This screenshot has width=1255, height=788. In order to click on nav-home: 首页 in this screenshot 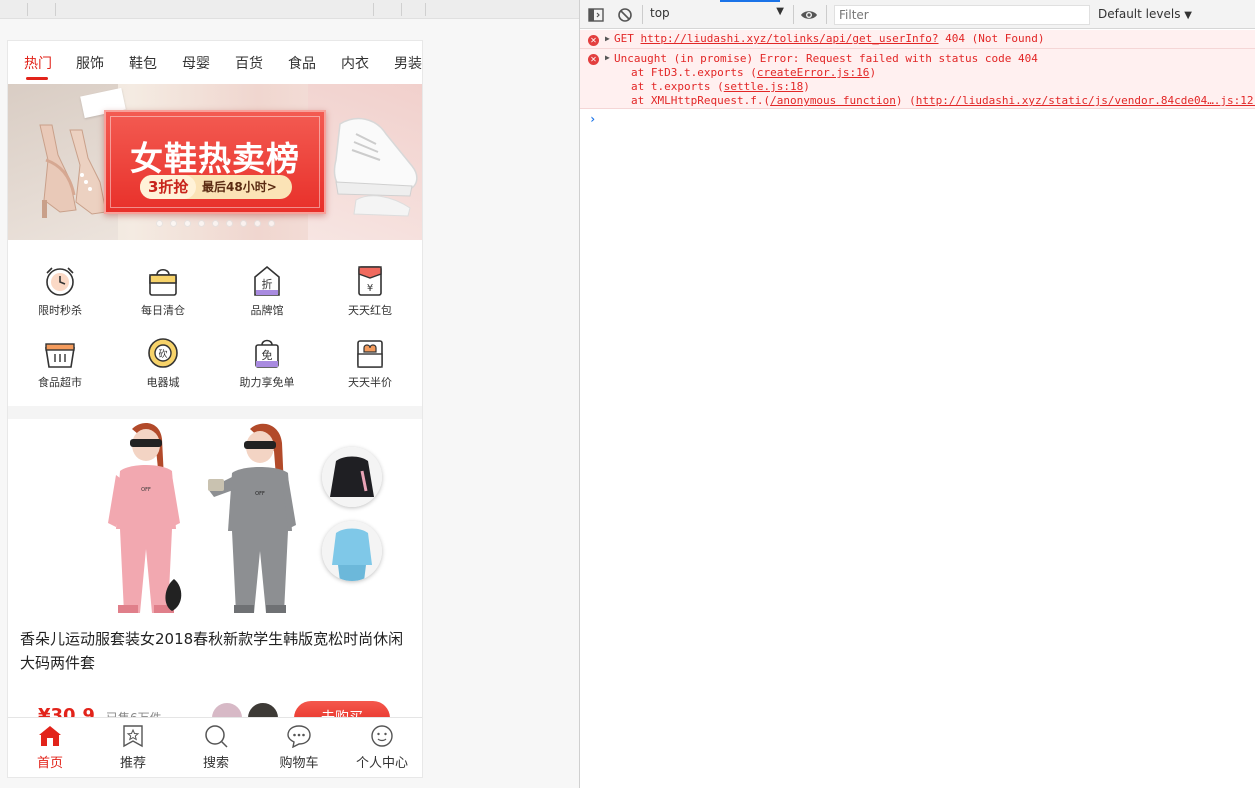, I will do `click(50, 749)`.